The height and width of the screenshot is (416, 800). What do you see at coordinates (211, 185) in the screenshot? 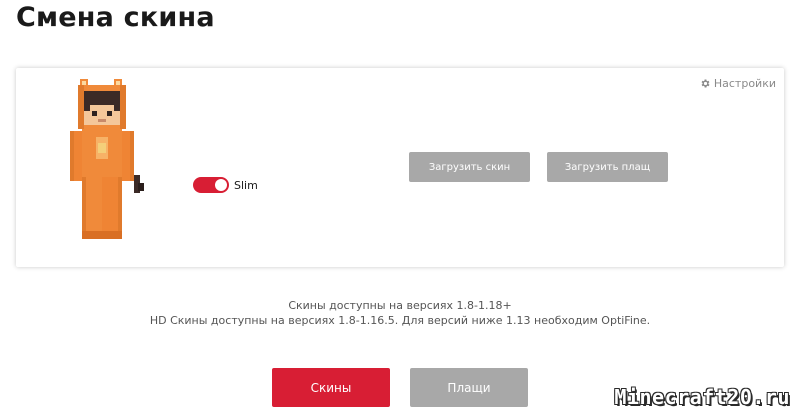
I see `slim-toggle-switch` at bounding box center [211, 185].